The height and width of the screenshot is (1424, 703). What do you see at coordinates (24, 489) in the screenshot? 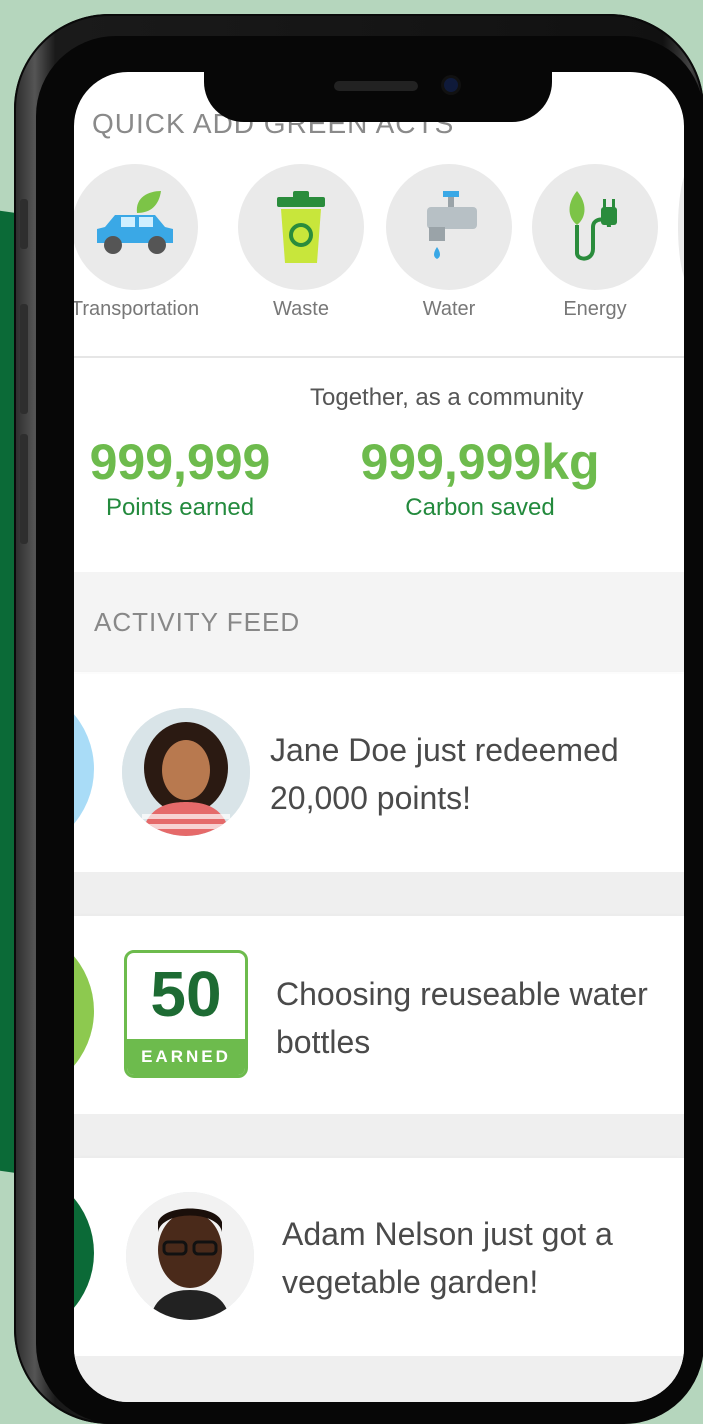
I see `volume-down-button` at bounding box center [24, 489].